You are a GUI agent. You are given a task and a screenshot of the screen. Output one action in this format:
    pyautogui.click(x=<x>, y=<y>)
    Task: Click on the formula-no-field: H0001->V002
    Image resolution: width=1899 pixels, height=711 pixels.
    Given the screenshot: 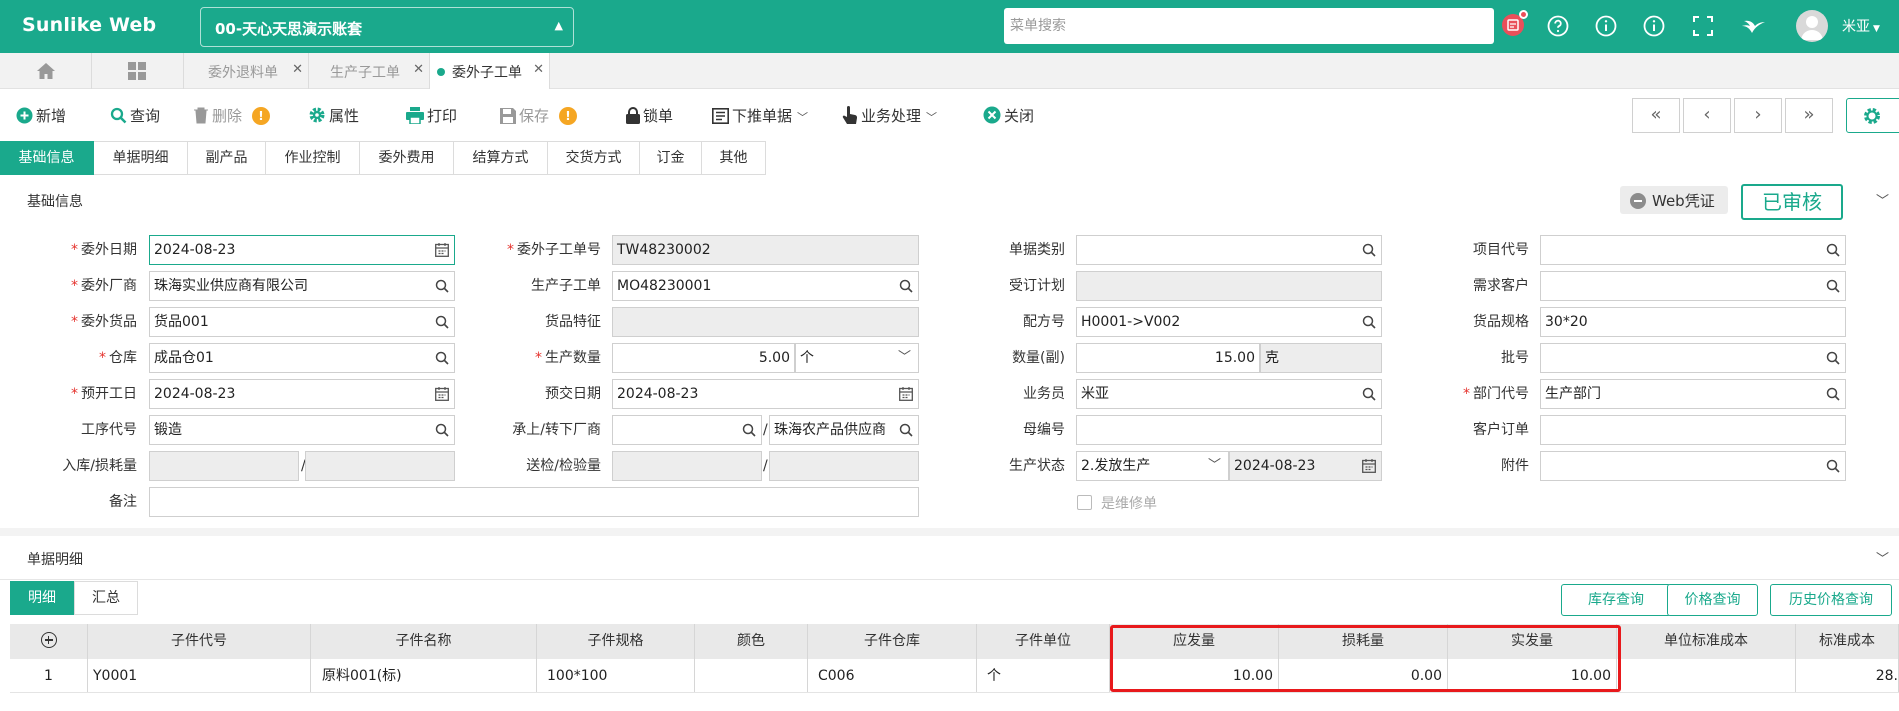 What is the action you would take?
    pyautogui.click(x=1229, y=322)
    